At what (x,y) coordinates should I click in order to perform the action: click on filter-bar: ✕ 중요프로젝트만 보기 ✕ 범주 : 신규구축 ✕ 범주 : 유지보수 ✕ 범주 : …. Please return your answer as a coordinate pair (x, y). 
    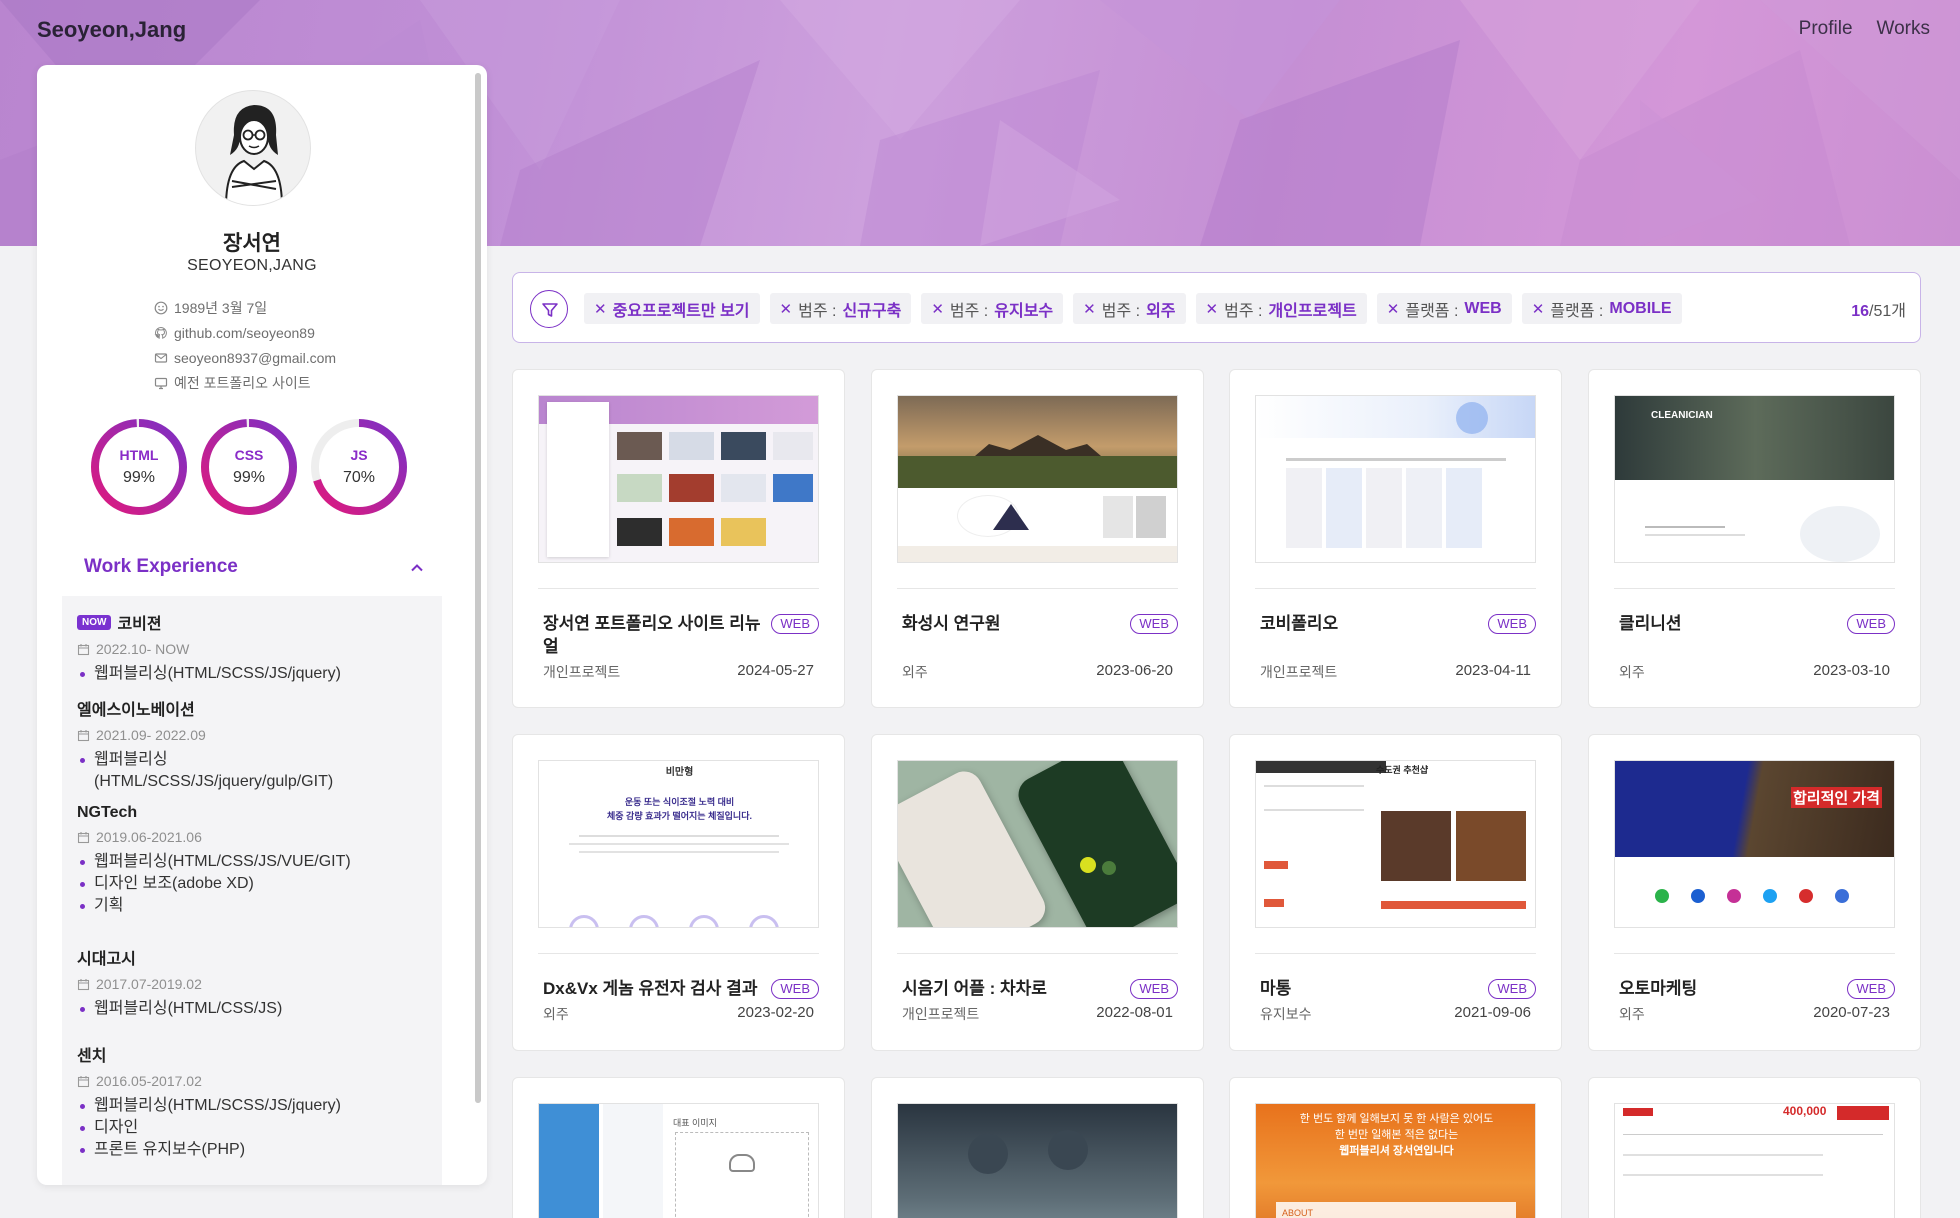
    Looking at the image, I should click on (1216, 307).